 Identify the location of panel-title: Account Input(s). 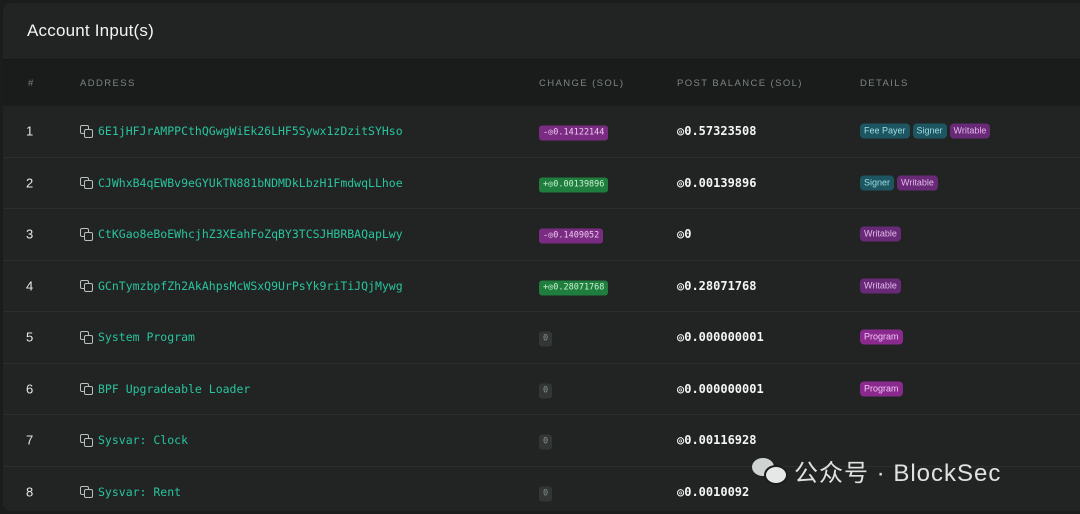
(90, 30).